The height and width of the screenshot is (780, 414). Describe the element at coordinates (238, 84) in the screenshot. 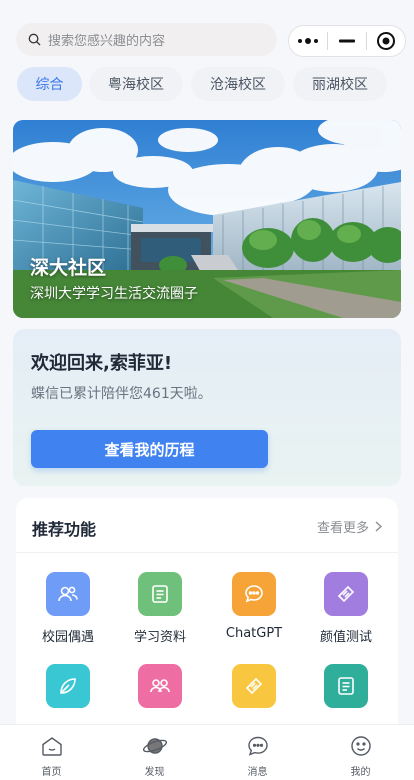

I see `tab-canghai-campus: 沧海校区` at that location.